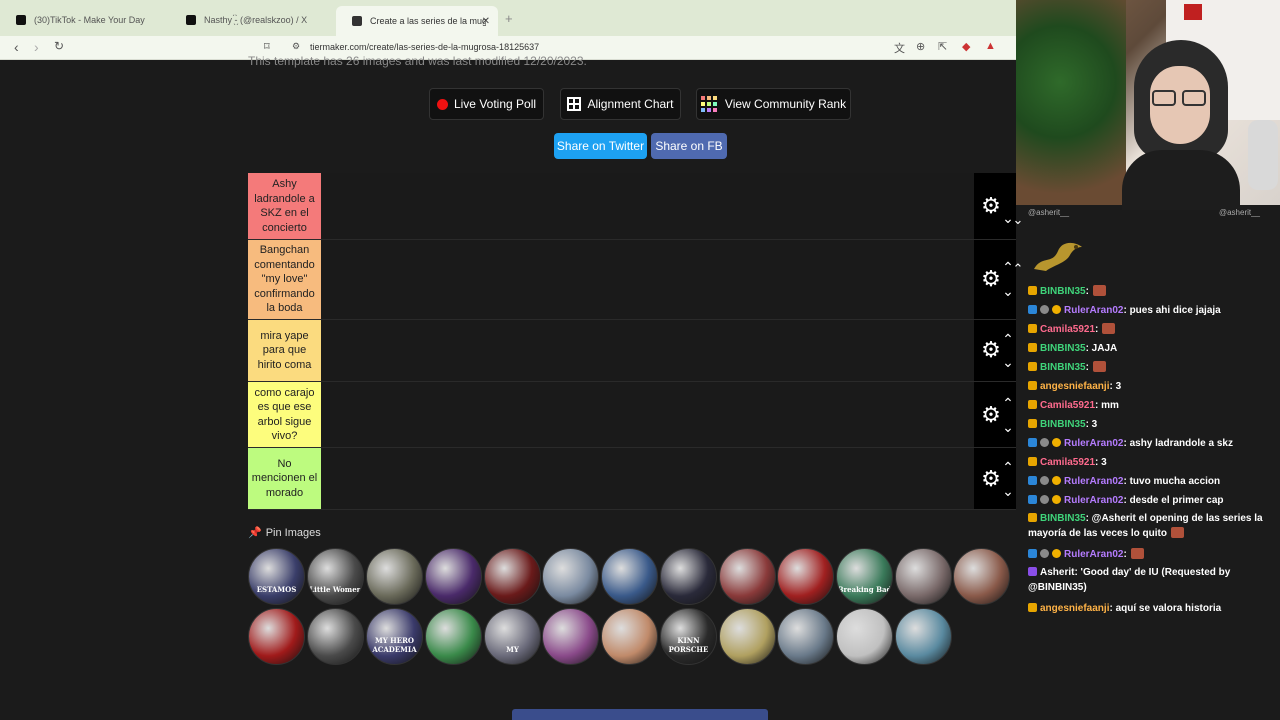 Image resolution: width=1280 pixels, height=720 pixels. Describe the element at coordinates (966, 46) in the screenshot. I see `brave-shield-icon: ◆` at that location.